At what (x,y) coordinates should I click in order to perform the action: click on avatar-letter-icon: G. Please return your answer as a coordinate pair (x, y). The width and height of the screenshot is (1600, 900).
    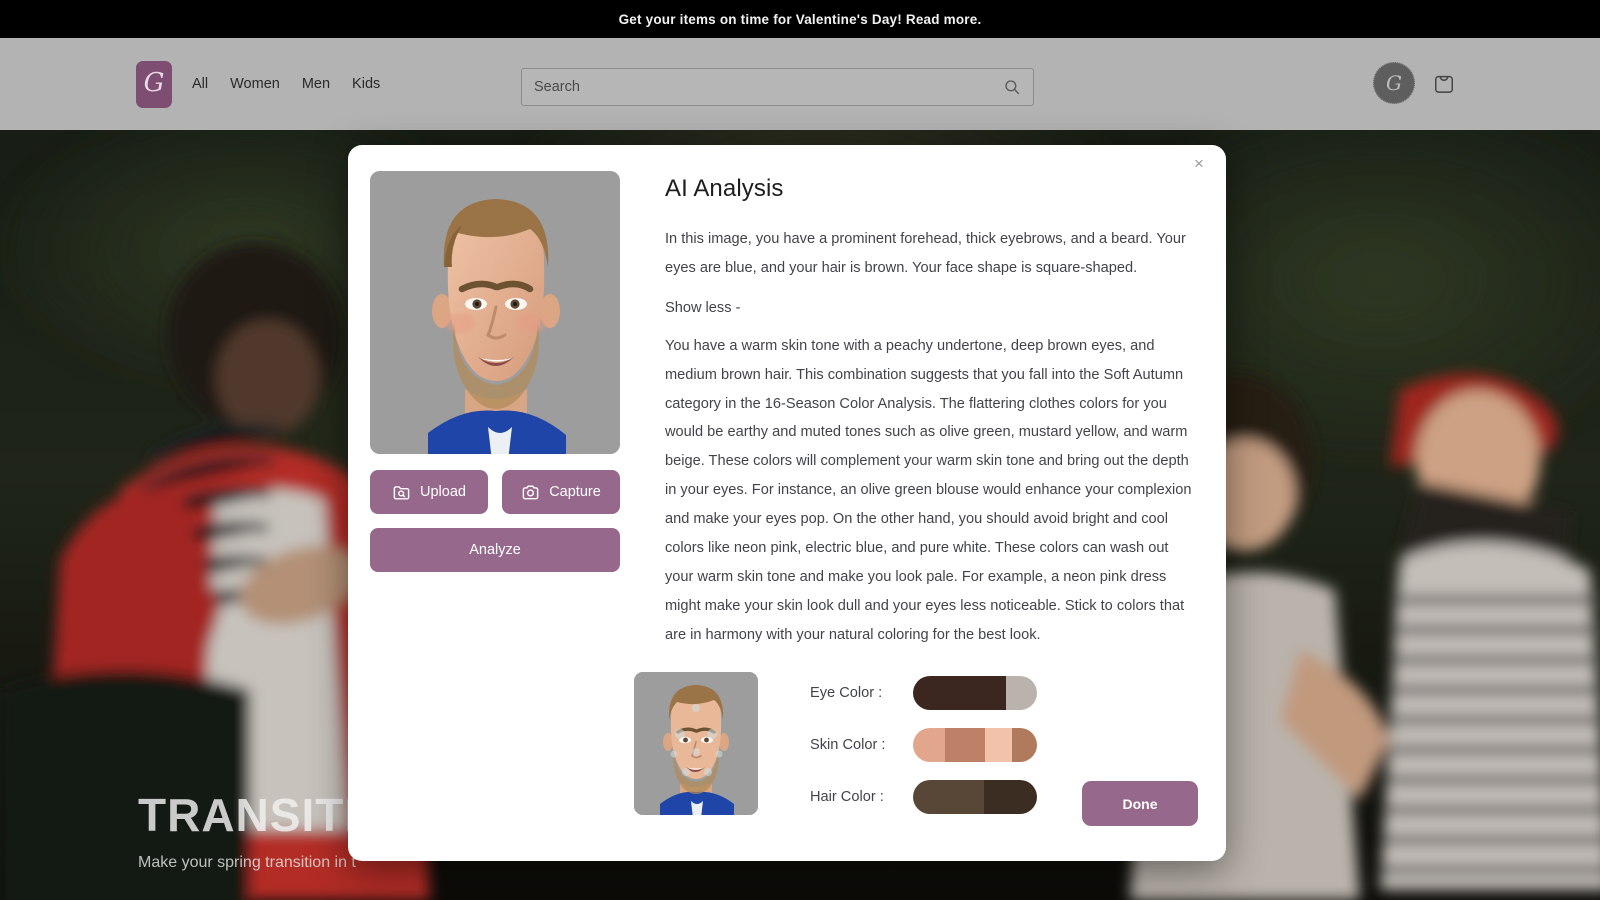
    Looking at the image, I should click on (1394, 83).